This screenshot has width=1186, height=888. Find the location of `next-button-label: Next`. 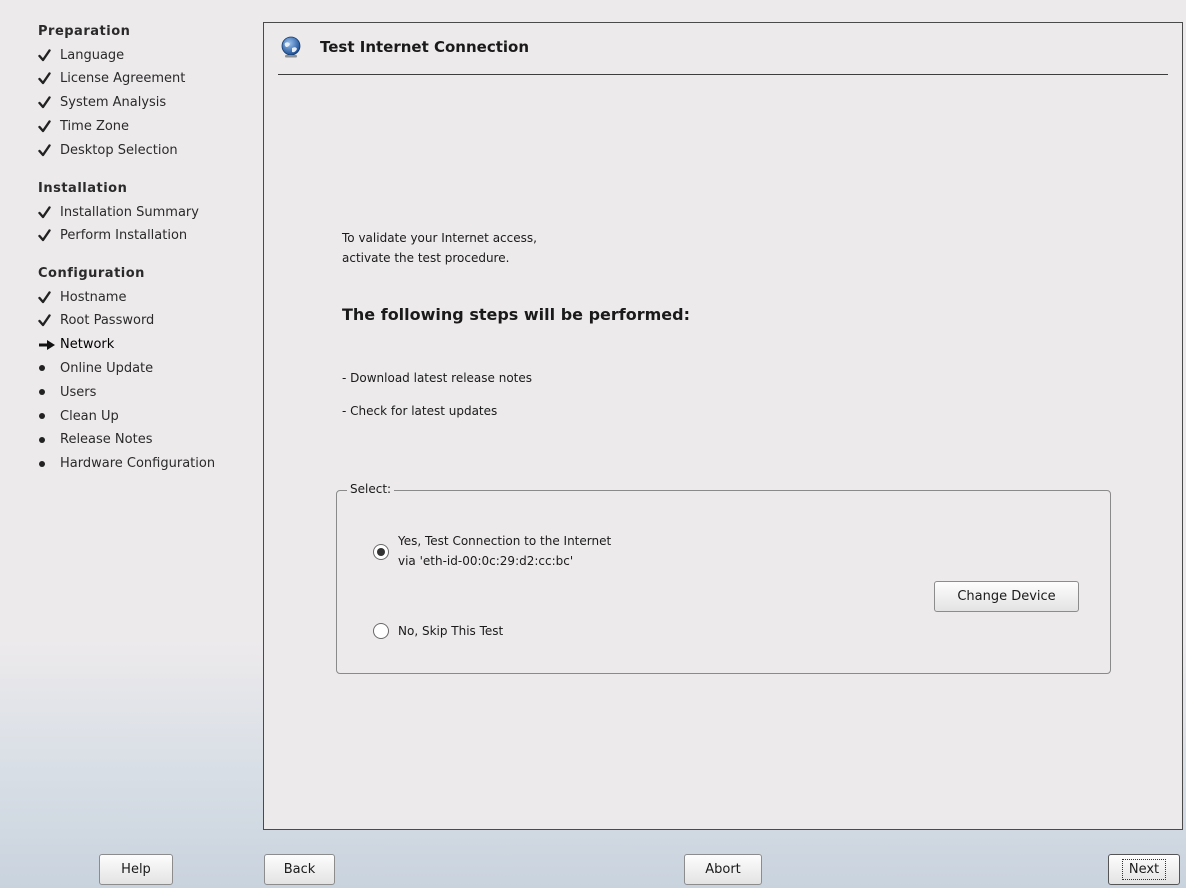

next-button-label: Next is located at coordinates (1144, 869).